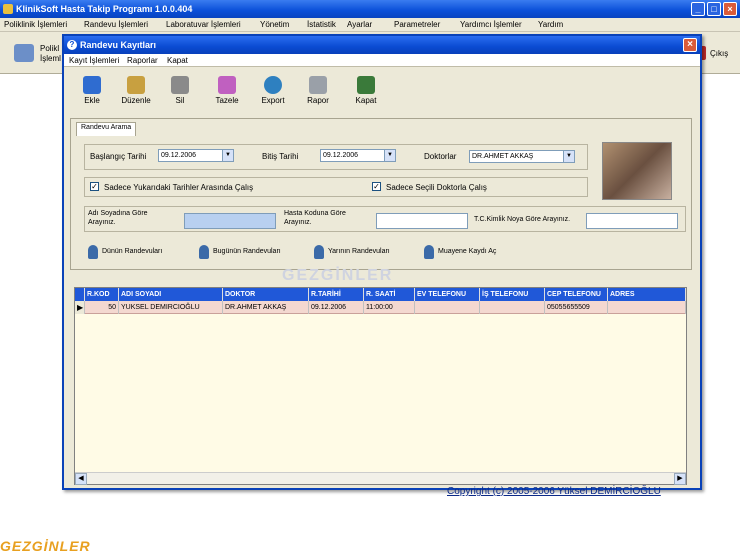  What do you see at coordinates (94, 186) in the screenshot?
I see `dates-only-checkbox: ✓` at bounding box center [94, 186].